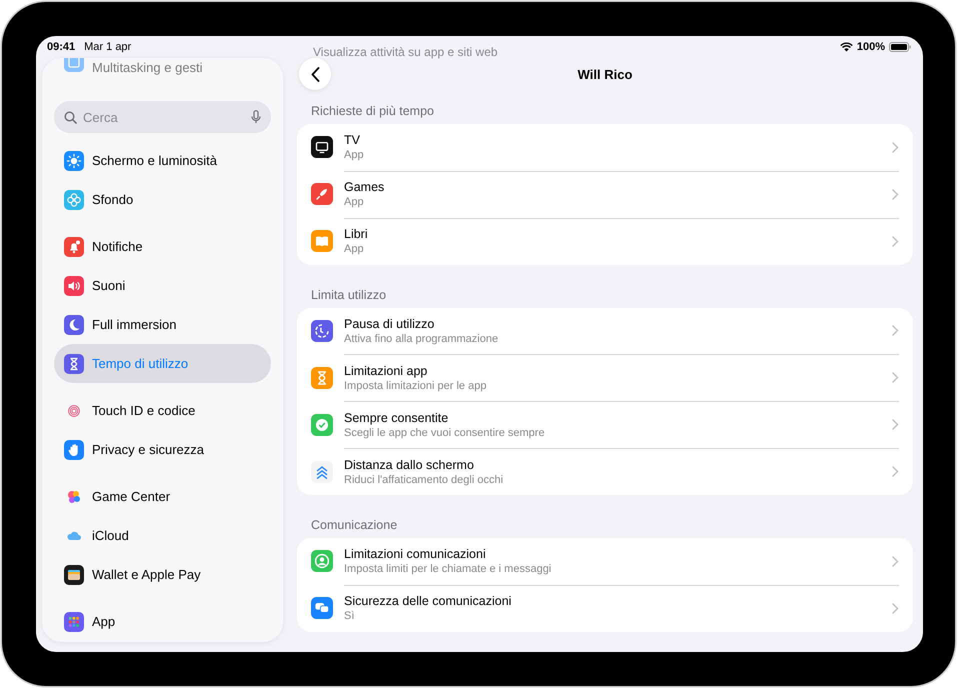 This screenshot has height=689, width=958. What do you see at coordinates (74, 324) in the screenshot?
I see `moon-icon` at bounding box center [74, 324].